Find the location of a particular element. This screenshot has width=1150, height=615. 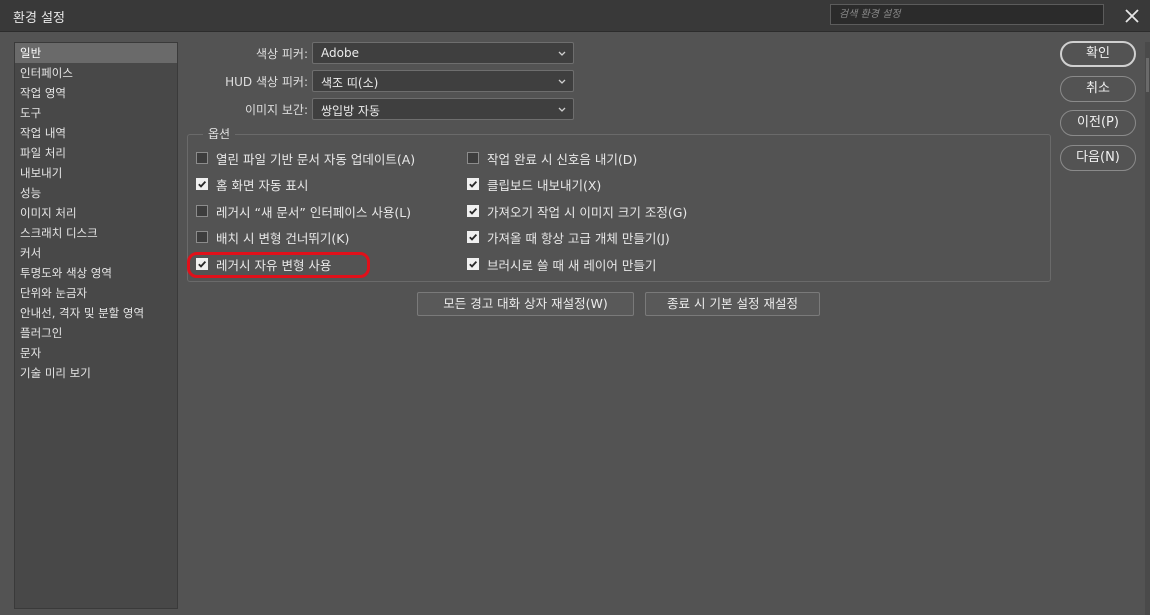

auto-show-home-screen-label: 홈 화면 자동 표시 is located at coordinates (262, 185).